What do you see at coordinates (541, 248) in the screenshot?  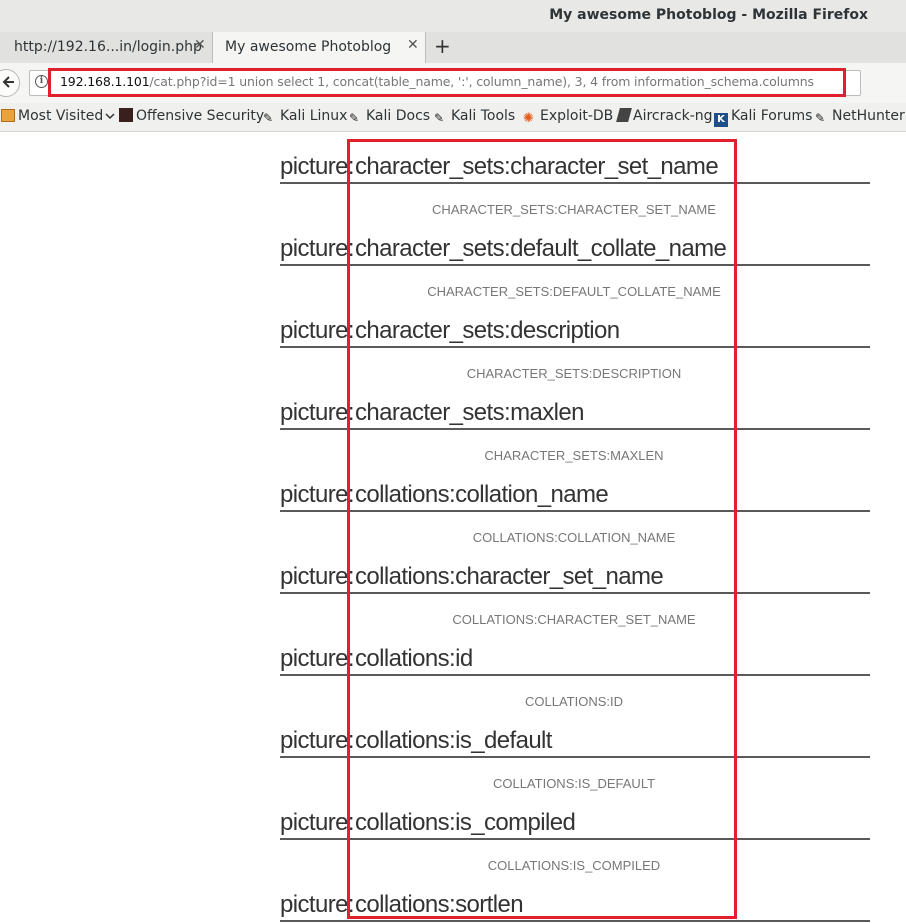 I see `entry-value: character_sets:default_collate_name` at bounding box center [541, 248].